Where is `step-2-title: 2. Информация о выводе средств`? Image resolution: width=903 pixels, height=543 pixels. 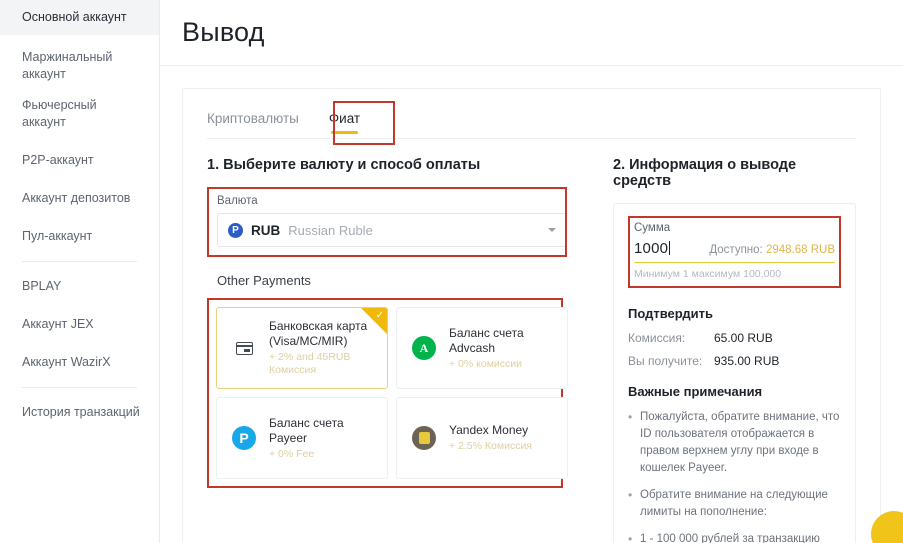
step-2-title: 2. Информация о выводе средств is located at coordinates (705, 173).